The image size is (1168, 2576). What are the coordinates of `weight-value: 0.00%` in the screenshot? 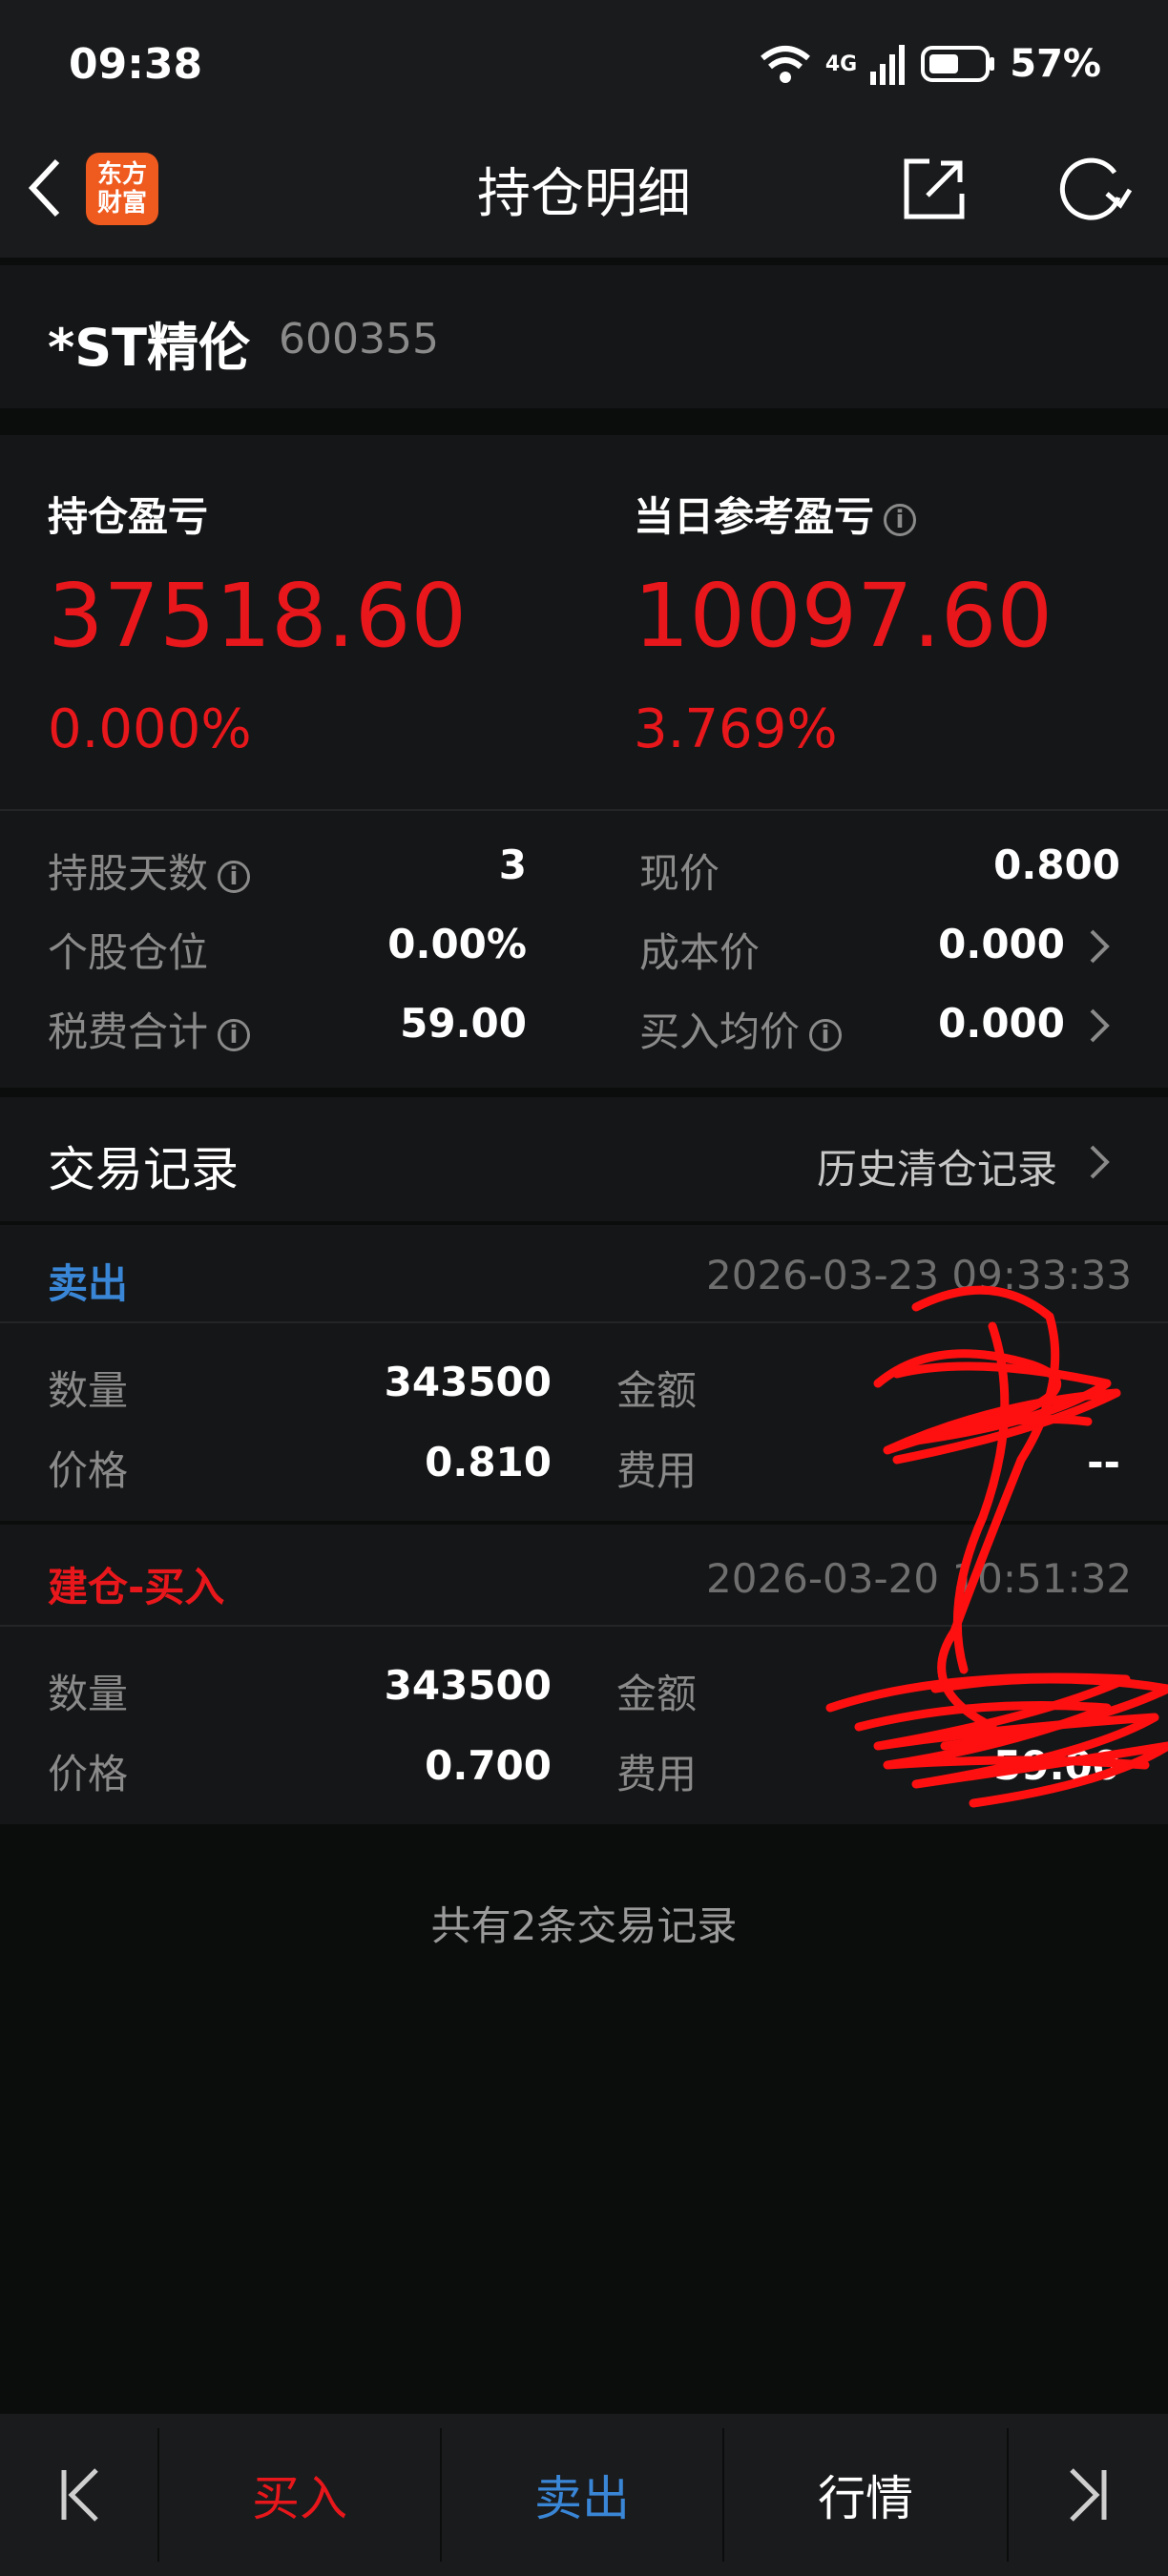 It's located at (457, 944).